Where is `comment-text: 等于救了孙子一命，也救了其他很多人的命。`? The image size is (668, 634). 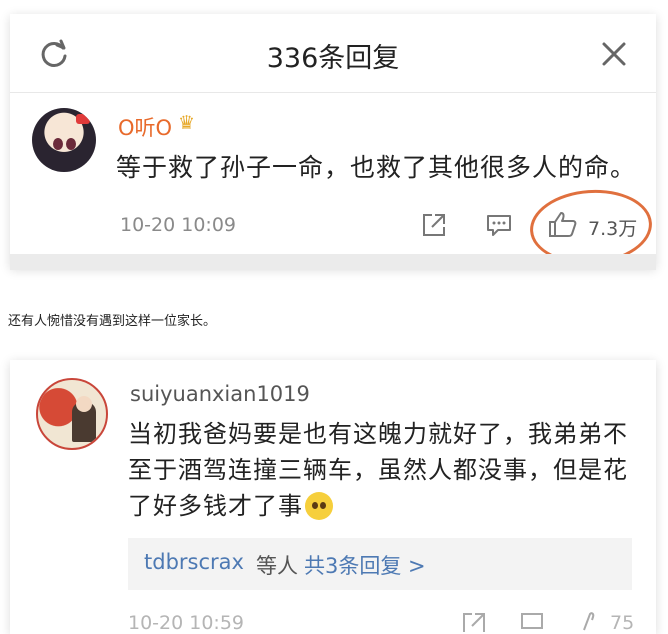
comment-text: 等于救了孙子一命，也救了其他很多人的命。 is located at coordinates (376, 167).